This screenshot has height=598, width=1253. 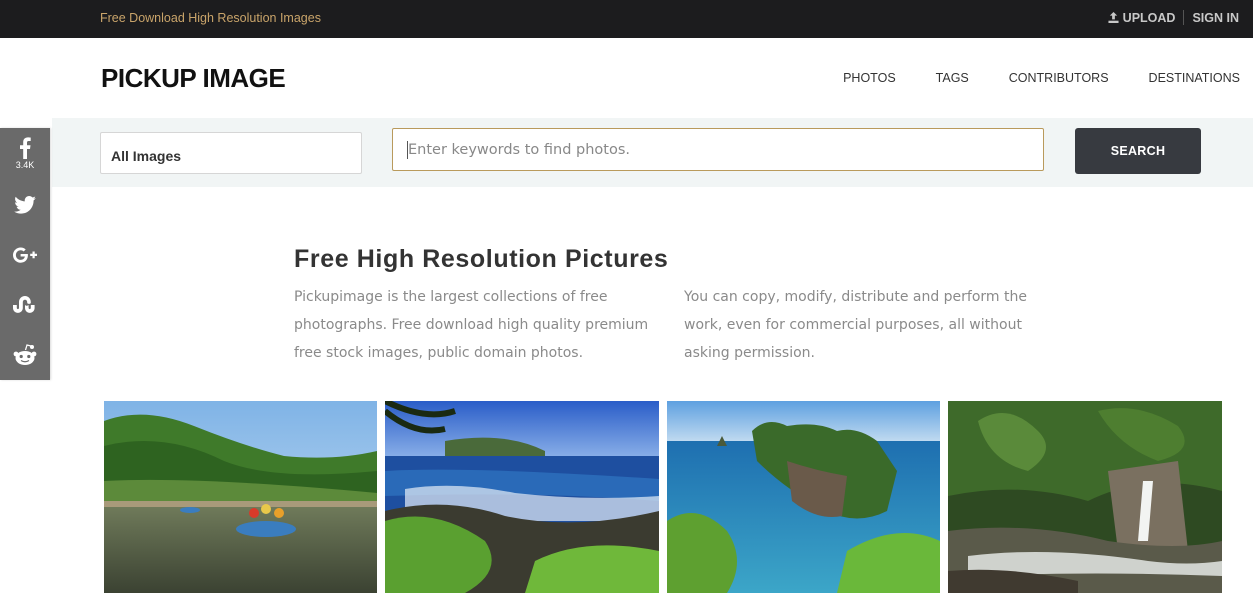 I want to click on photo-river-rafting, so click(x=240, y=497).